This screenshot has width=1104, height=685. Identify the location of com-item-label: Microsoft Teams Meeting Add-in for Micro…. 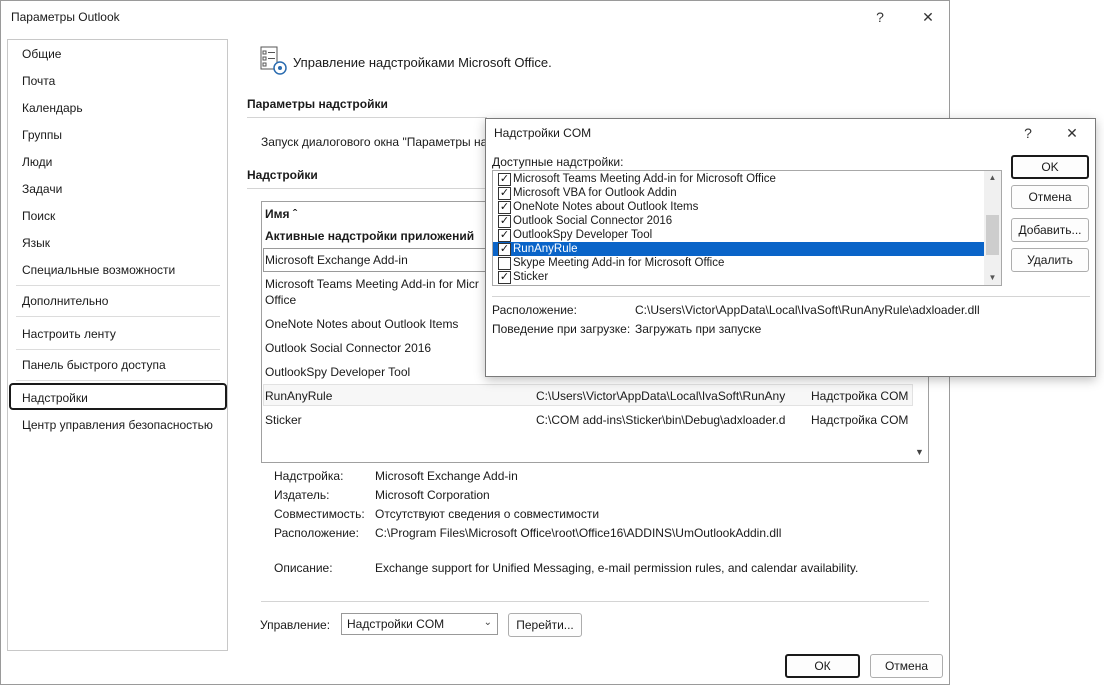
(644, 179).